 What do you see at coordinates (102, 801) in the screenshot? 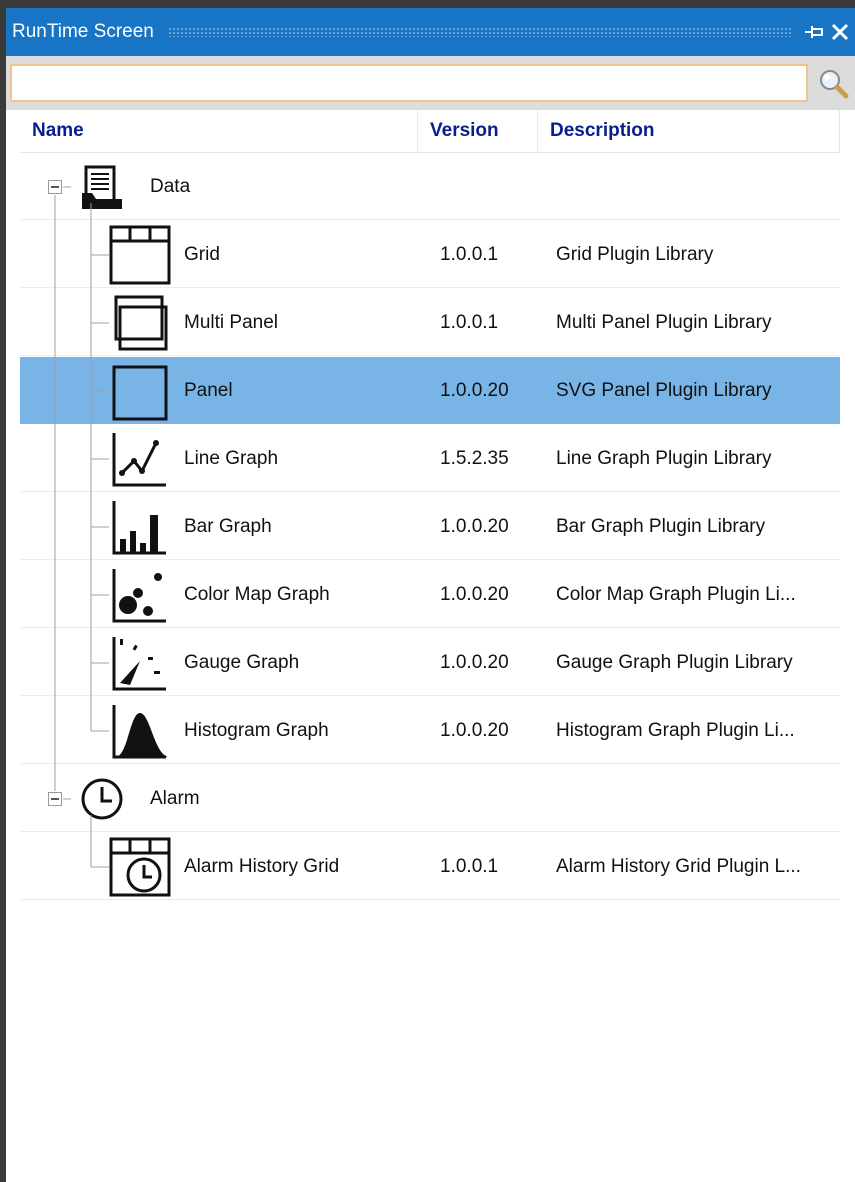
I see `clock-icon` at bounding box center [102, 801].